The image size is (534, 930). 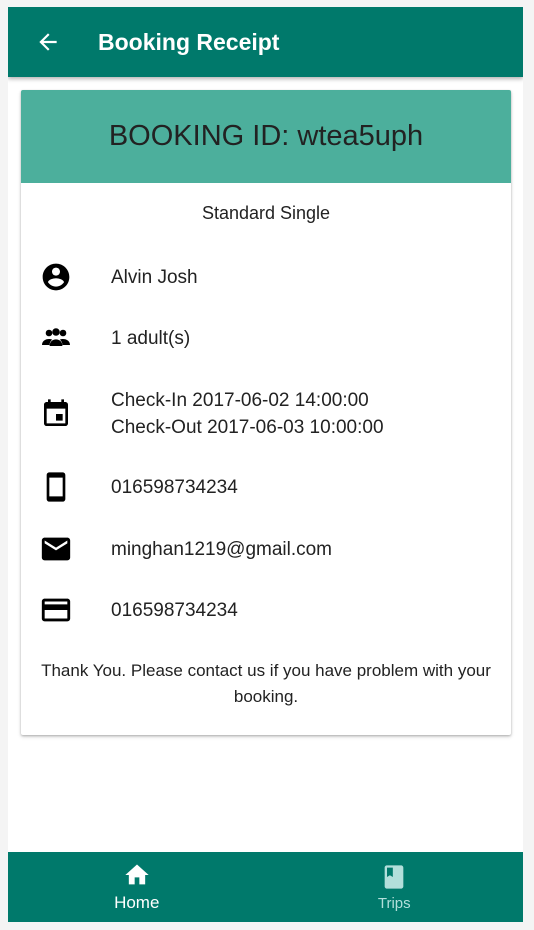 I want to click on nav-trips: Trips, so click(x=395, y=887).